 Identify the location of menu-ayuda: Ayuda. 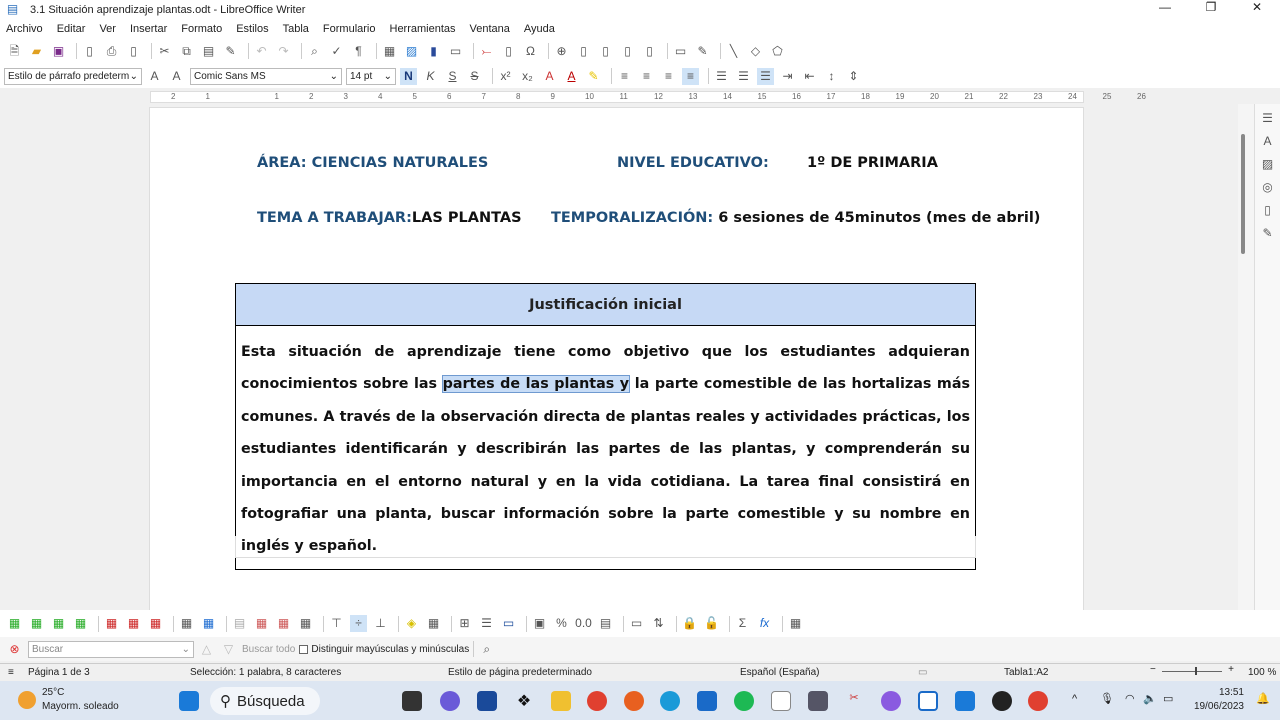
(539, 29).